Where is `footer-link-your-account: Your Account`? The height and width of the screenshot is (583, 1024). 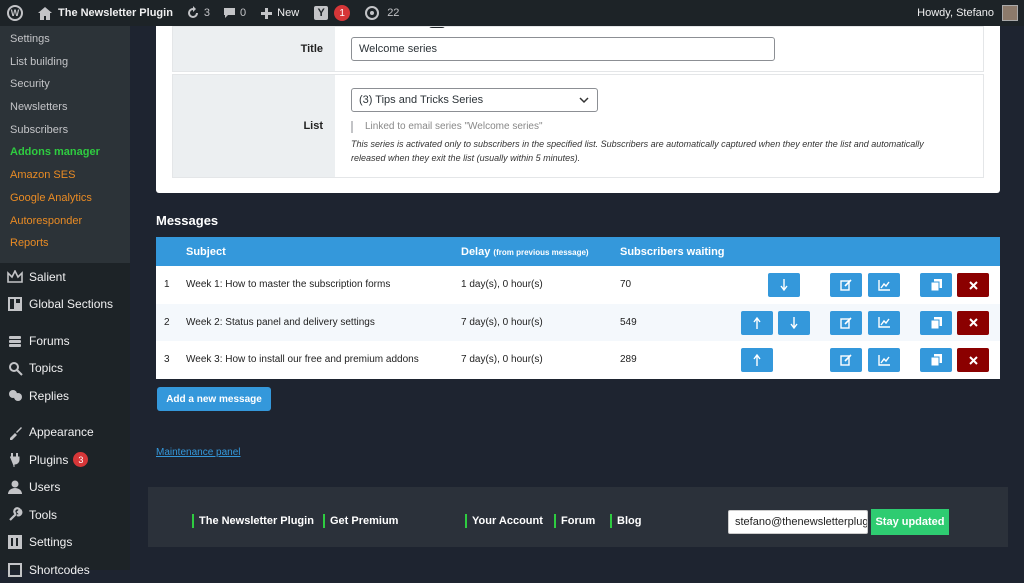
footer-link-your-account: Your Account is located at coordinates (504, 521).